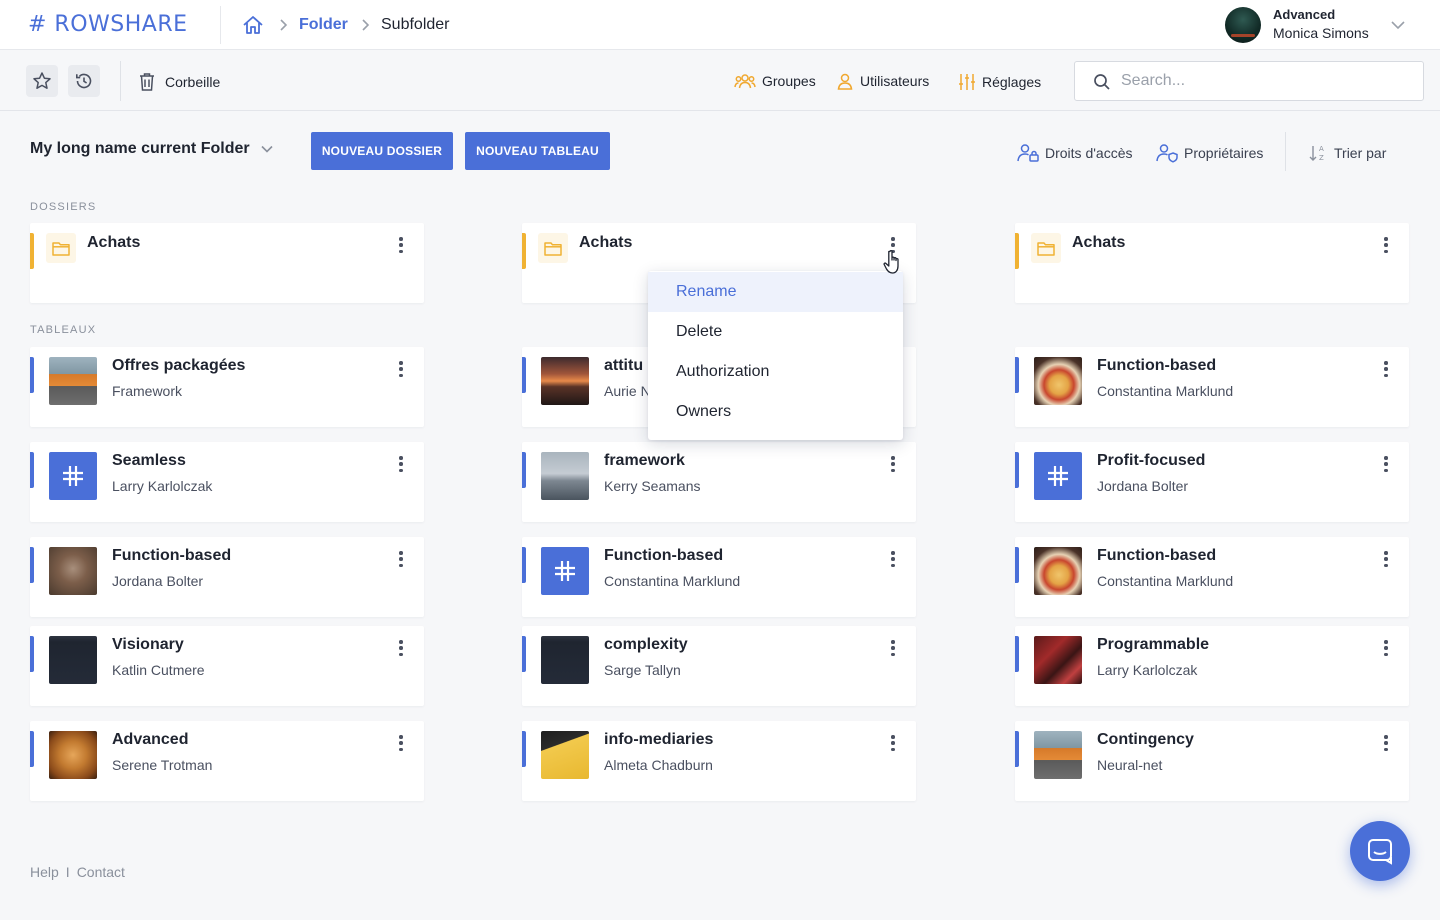 Image resolution: width=1440 pixels, height=920 pixels. Describe the element at coordinates (999, 82) in the screenshot. I see `settings-link: Réglages` at that location.